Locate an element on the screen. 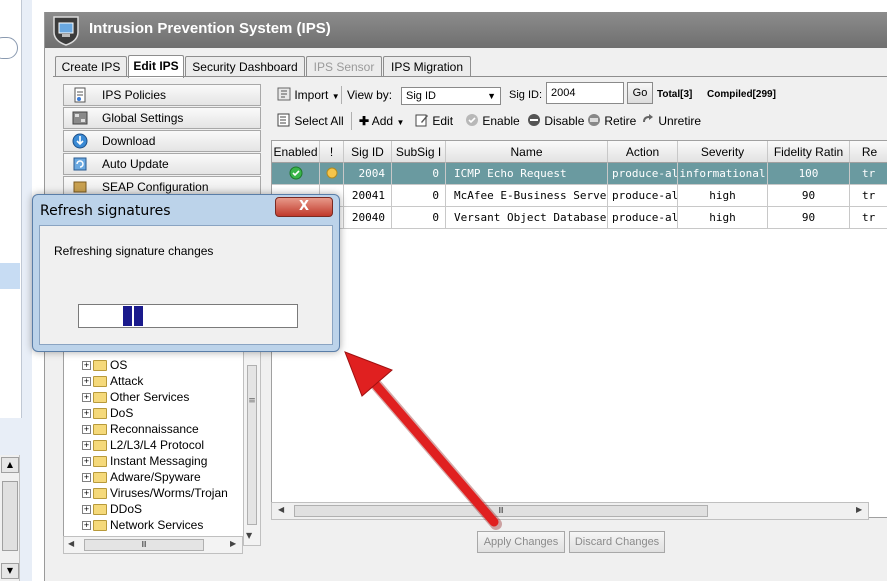  column-header-sig-id: Sig ID is located at coordinates (368, 152).